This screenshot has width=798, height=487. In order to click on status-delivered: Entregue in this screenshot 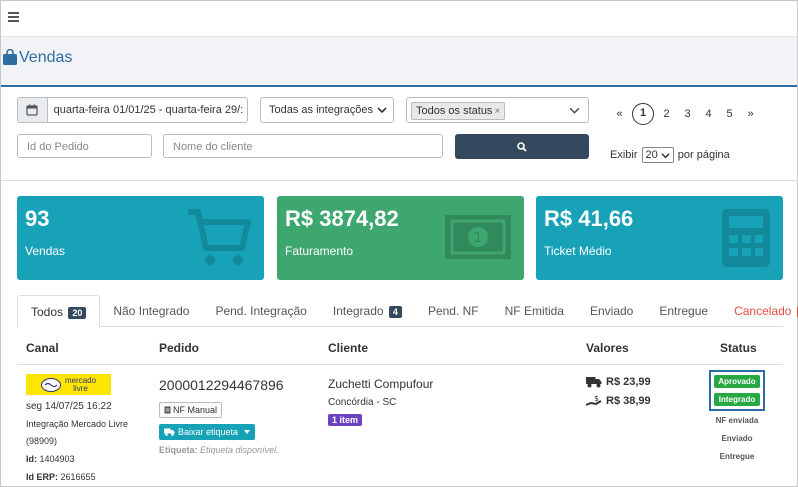, I will do `click(737, 456)`.